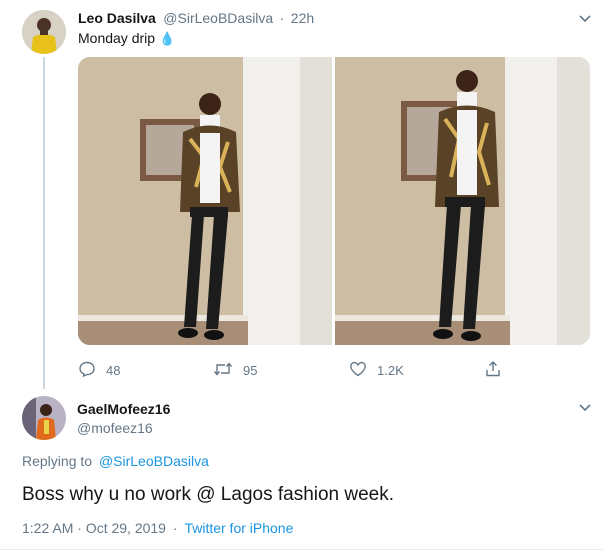 Image resolution: width=603 pixels, height=558 pixels. What do you see at coordinates (167, 38) in the screenshot?
I see `water-drop-emoji: 💧` at bounding box center [167, 38].